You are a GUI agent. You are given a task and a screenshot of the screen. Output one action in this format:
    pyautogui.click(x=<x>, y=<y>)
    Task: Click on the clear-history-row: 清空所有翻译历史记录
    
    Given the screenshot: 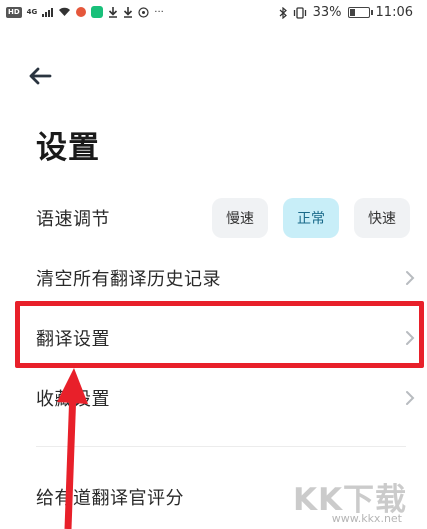 What is the action you would take?
    pyautogui.click(x=226, y=278)
    